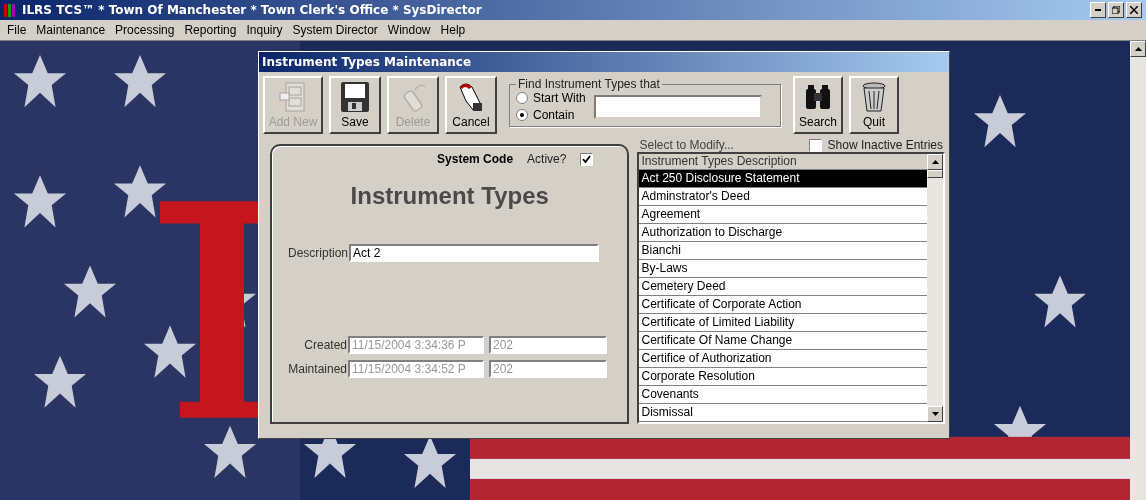 This screenshot has width=1146, height=500. I want to click on minimize-icon, so click(1098, 10).